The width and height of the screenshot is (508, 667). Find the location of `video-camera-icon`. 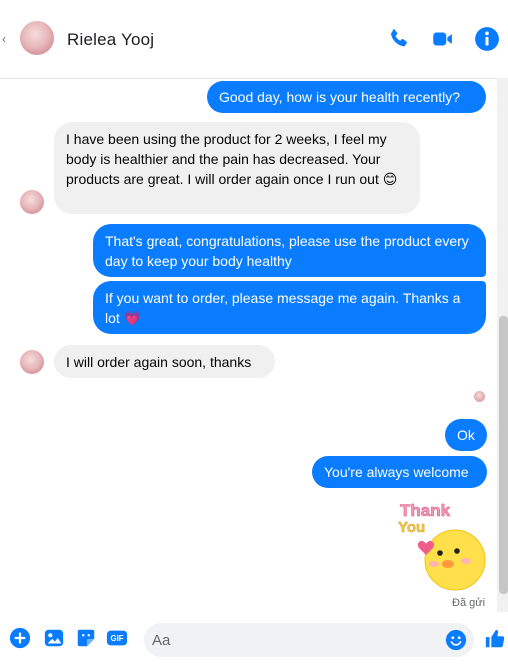

video-camera-icon is located at coordinates (443, 39).